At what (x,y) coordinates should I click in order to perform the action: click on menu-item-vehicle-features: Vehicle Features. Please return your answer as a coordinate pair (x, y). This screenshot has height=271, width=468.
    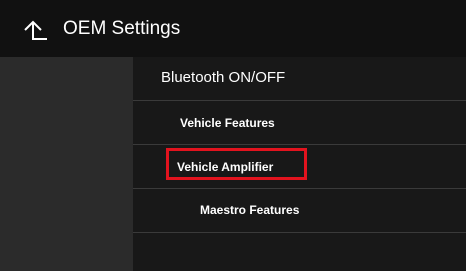
    Looking at the image, I should click on (299, 123).